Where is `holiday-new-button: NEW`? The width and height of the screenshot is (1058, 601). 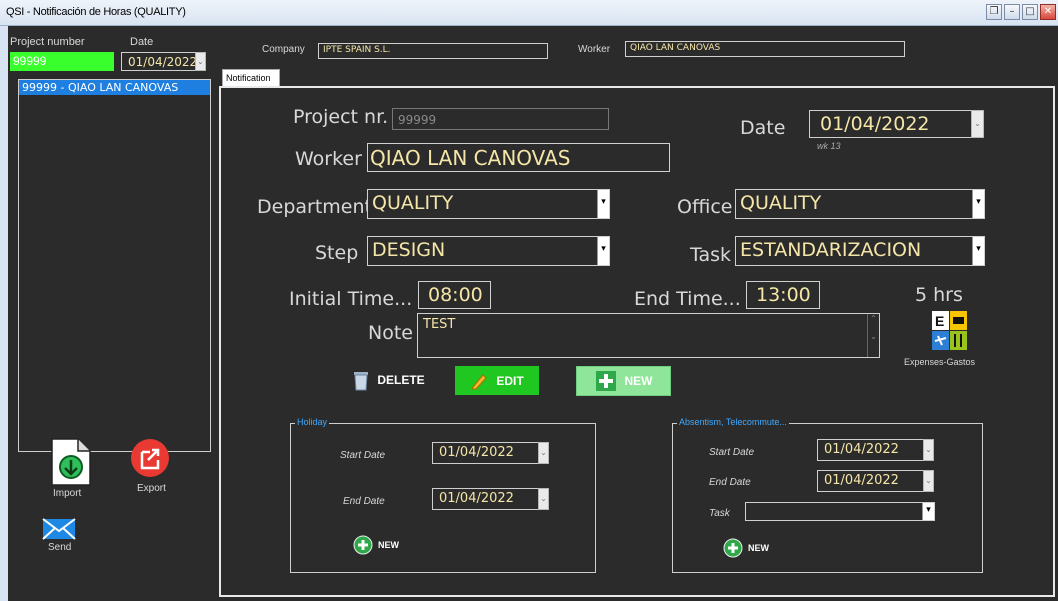 holiday-new-button: NEW is located at coordinates (376, 545).